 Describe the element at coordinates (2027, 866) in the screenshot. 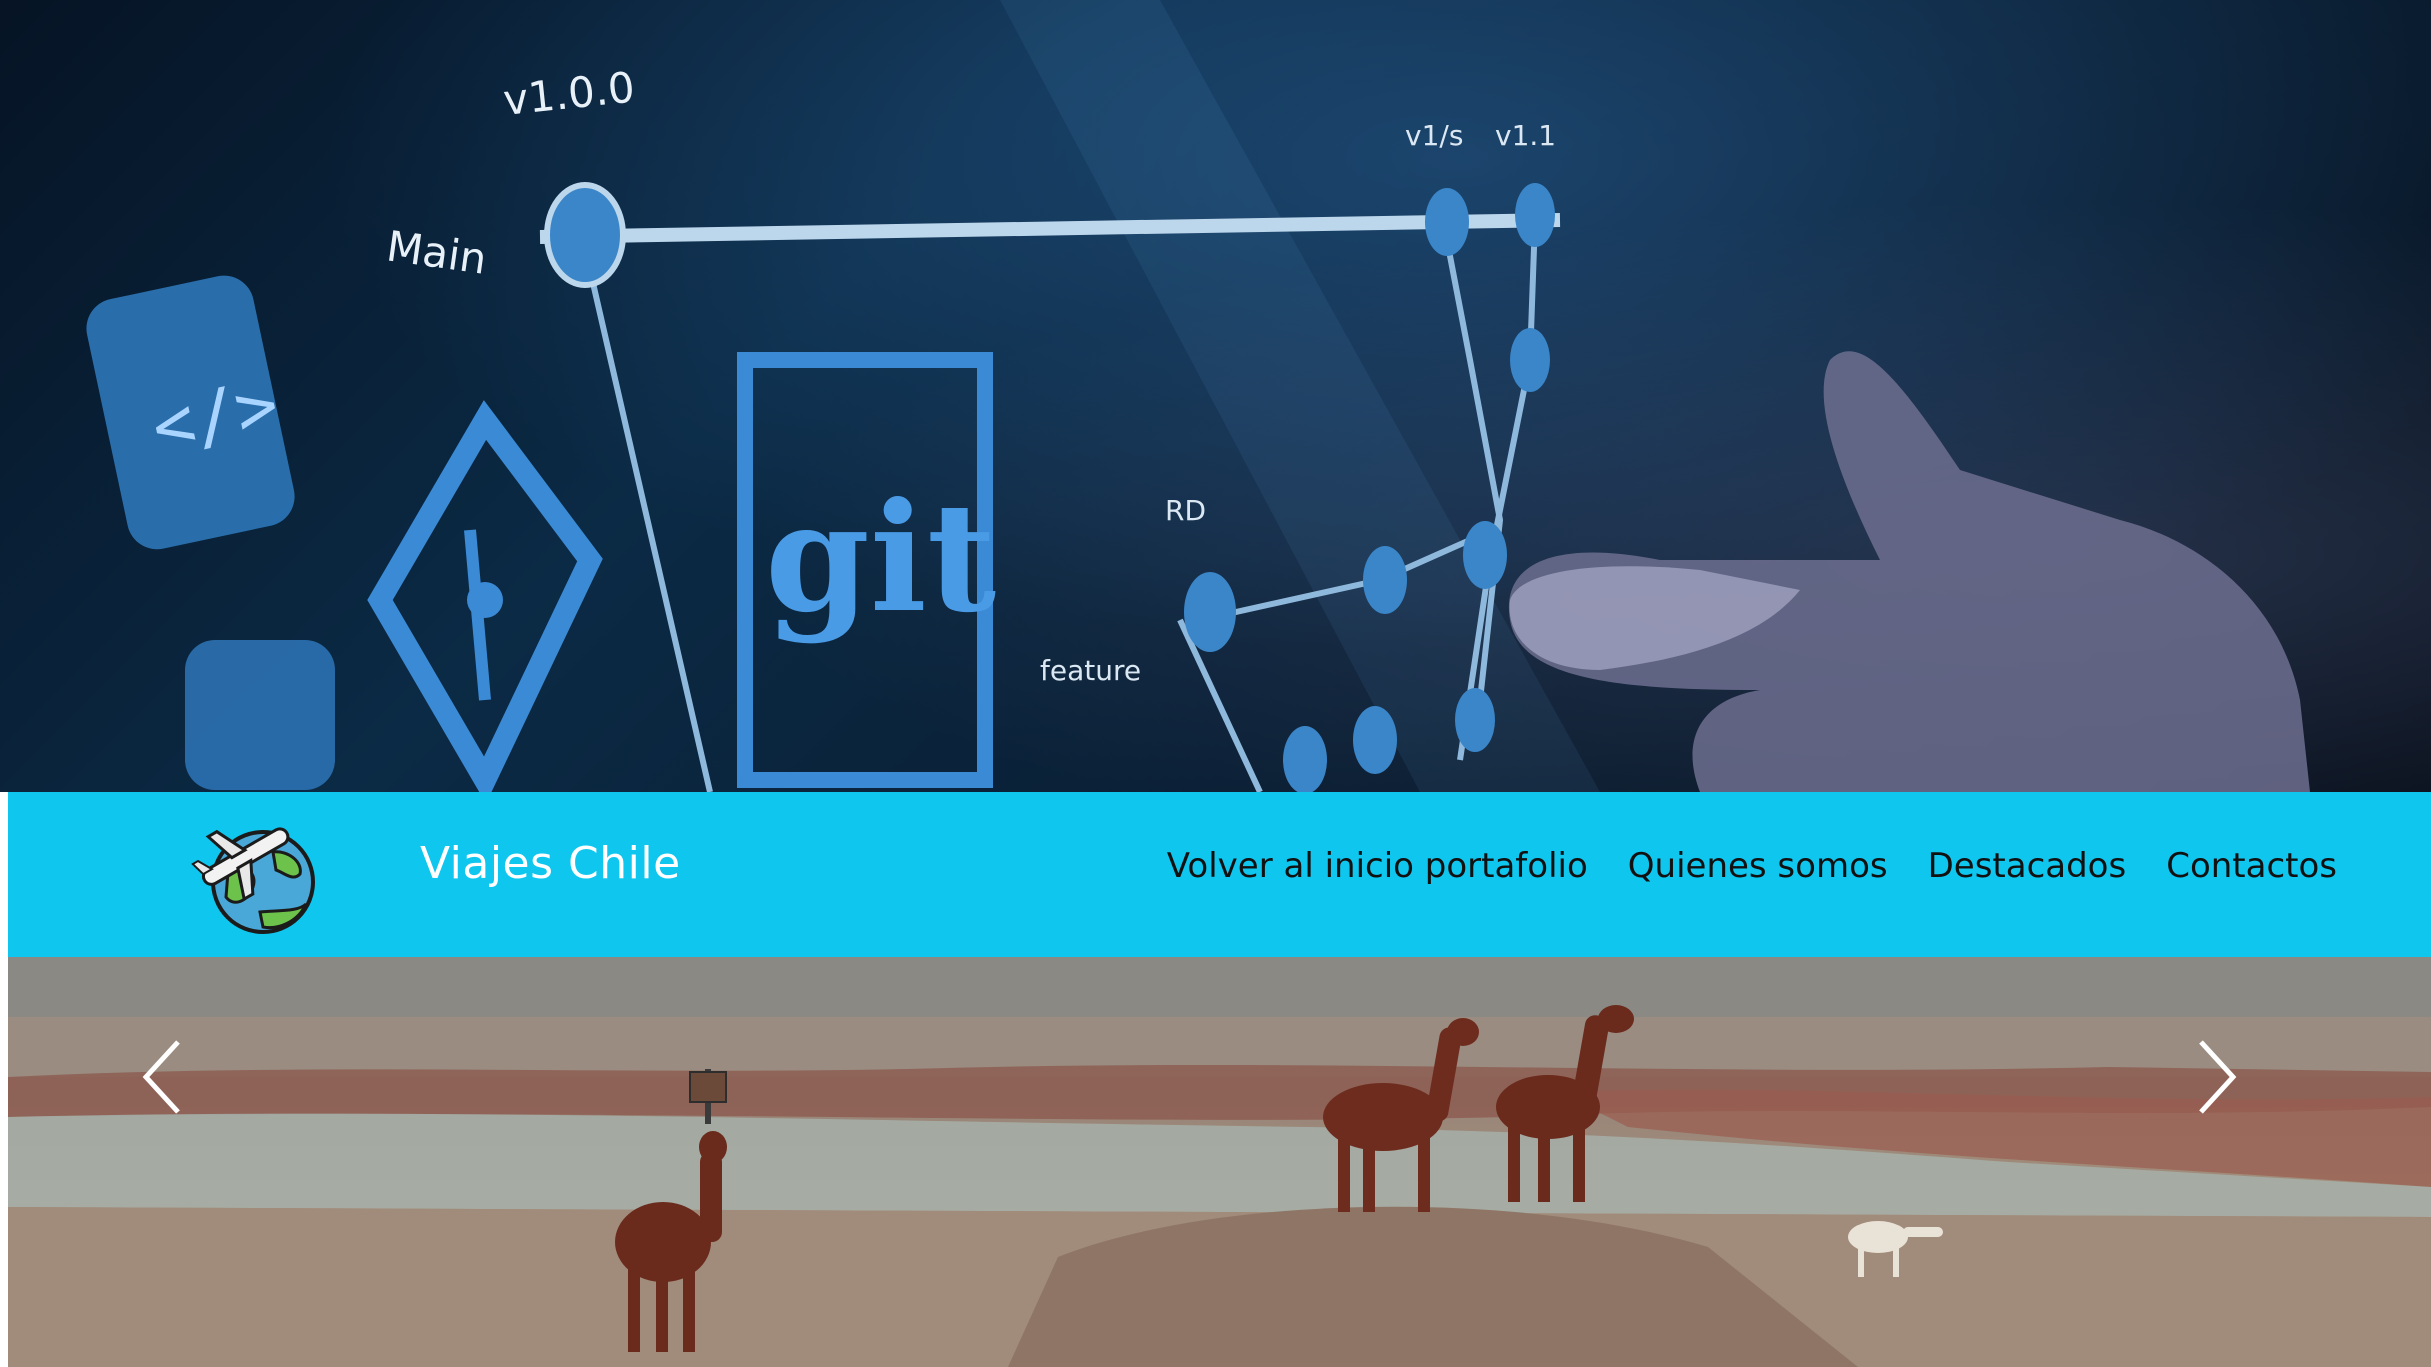

I see `nav-link-destacados: Destacados` at that location.